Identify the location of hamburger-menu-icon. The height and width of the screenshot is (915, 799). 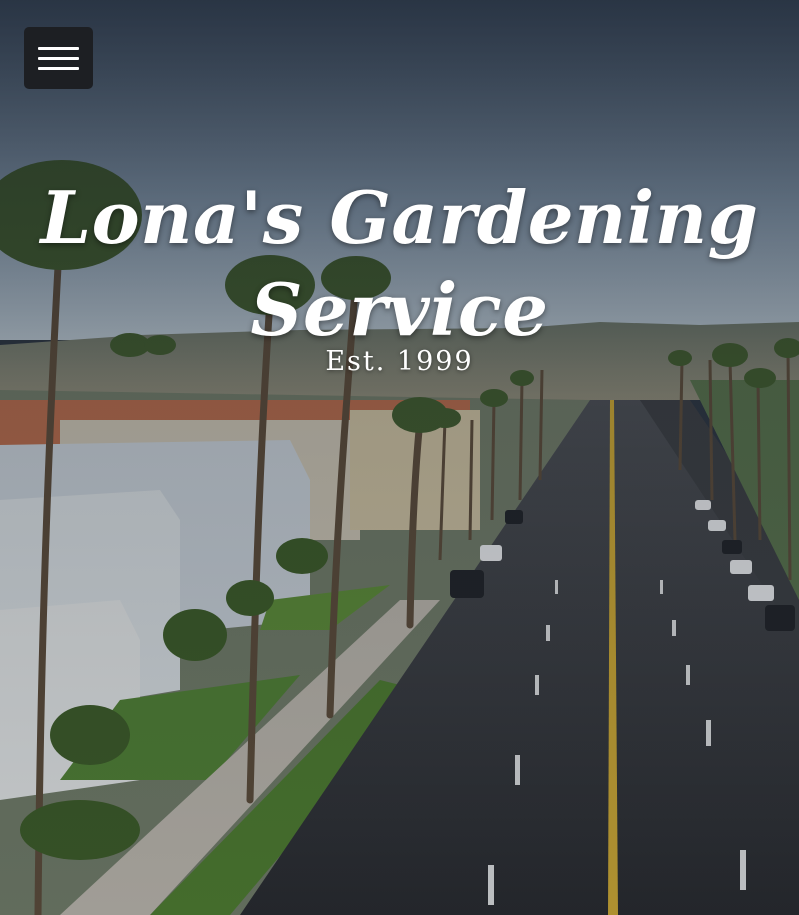
(58, 48).